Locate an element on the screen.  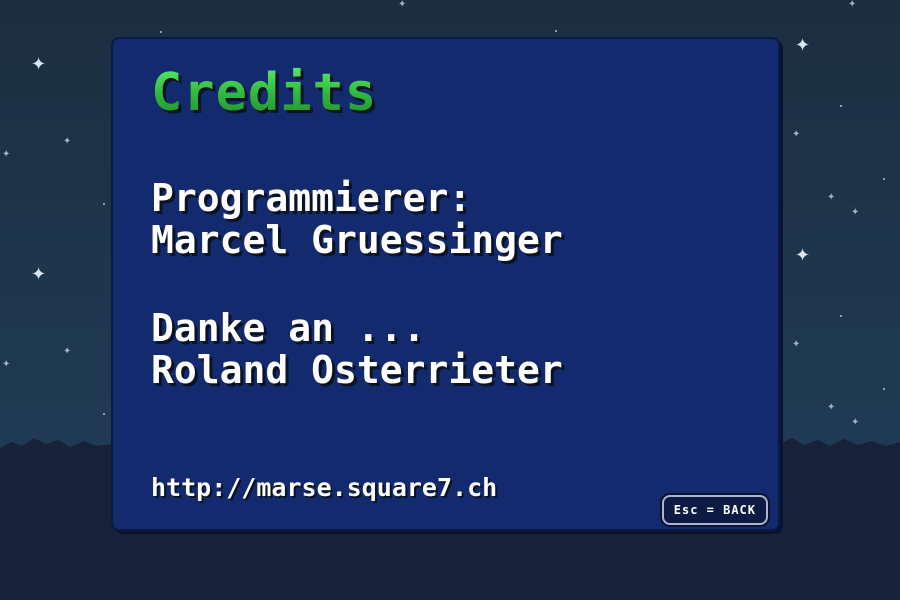
back-button: Esc = BACK is located at coordinates (714, 510).